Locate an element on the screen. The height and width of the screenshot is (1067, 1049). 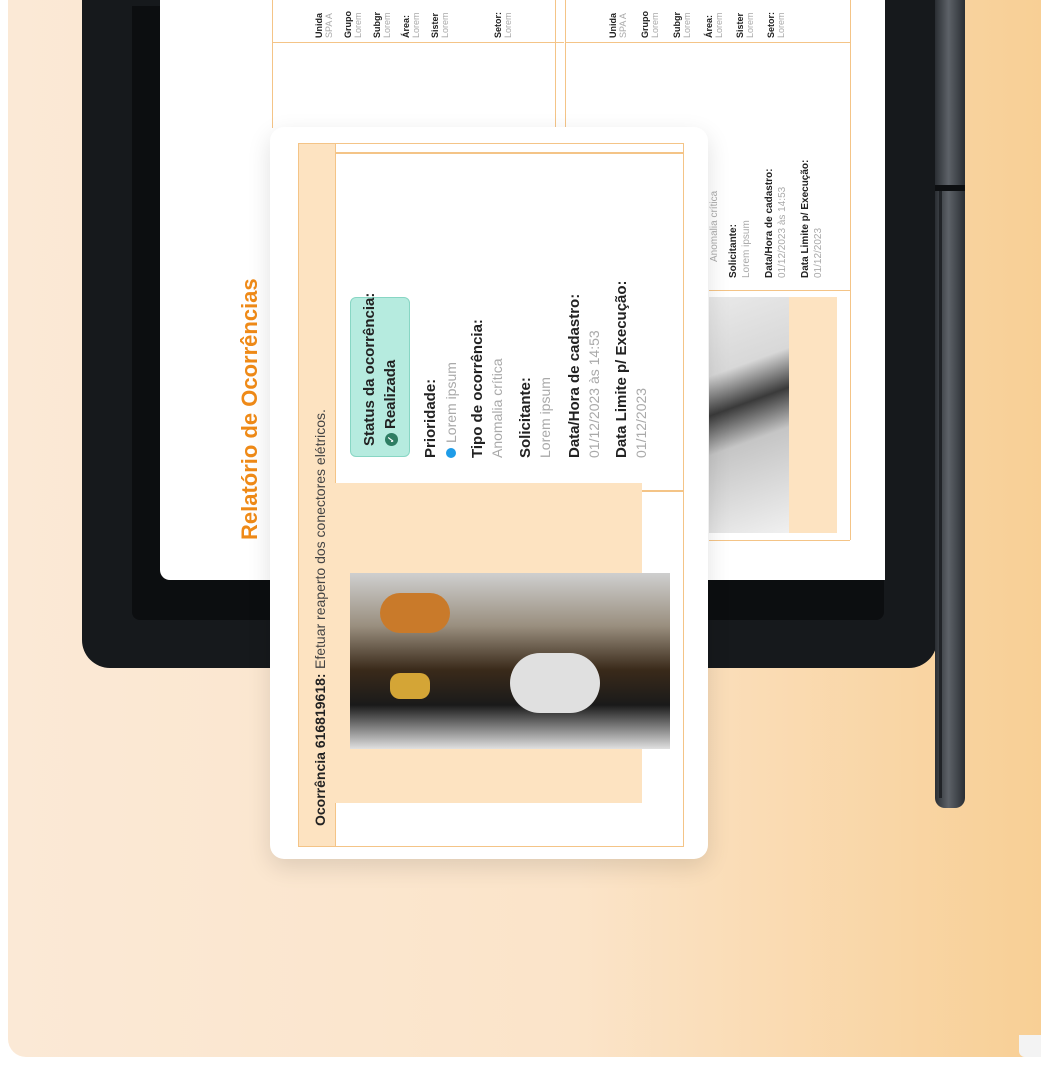
right-card-bottom is located at coordinates (779, 540).